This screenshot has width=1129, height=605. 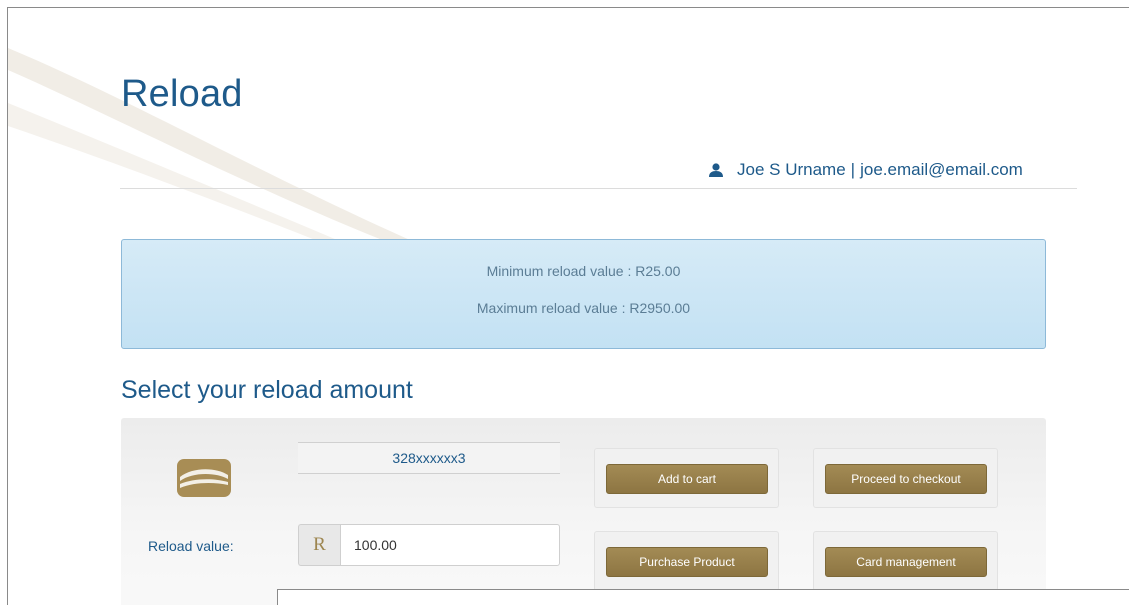 What do you see at coordinates (182, 94) in the screenshot?
I see `page-title: Reload` at bounding box center [182, 94].